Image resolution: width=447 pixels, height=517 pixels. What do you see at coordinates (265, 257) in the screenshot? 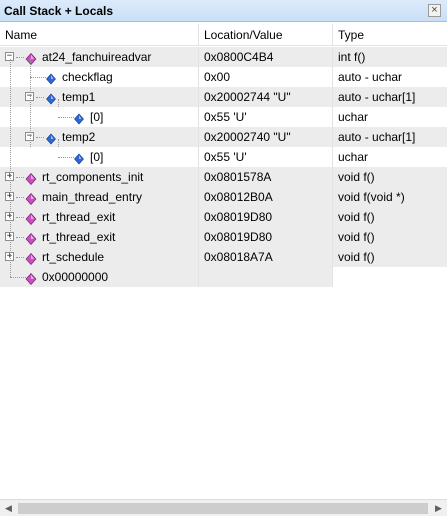
I see `location-value-cell: 0x08018A7A` at bounding box center [265, 257].